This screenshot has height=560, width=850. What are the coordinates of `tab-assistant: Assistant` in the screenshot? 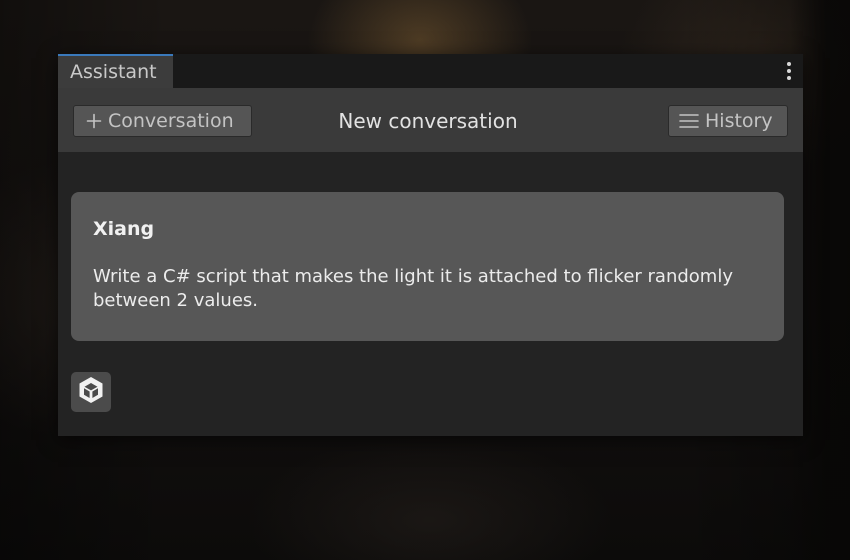 It's located at (115, 71).